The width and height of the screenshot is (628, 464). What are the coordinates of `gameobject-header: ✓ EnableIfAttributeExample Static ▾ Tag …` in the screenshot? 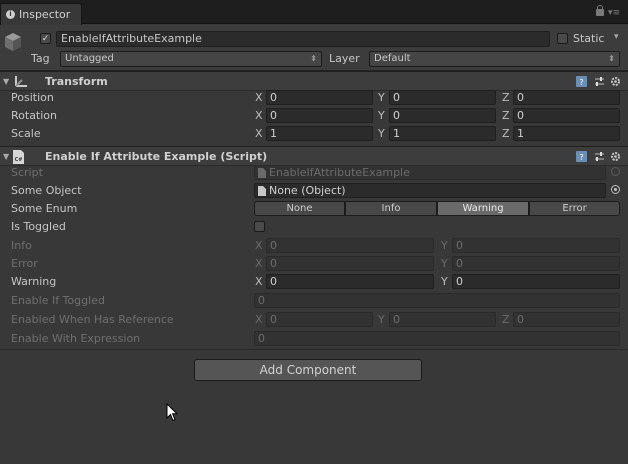 It's located at (314, 48).